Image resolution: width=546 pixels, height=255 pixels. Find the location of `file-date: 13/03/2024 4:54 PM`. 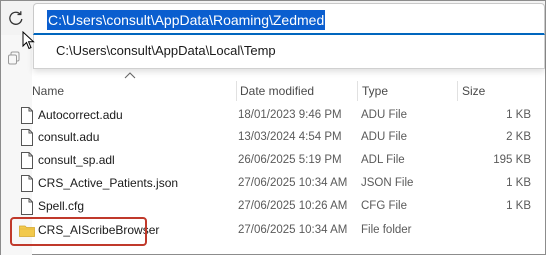

file-date: 13/03/2024 4:54 PM is located at coordinates (290, 137).